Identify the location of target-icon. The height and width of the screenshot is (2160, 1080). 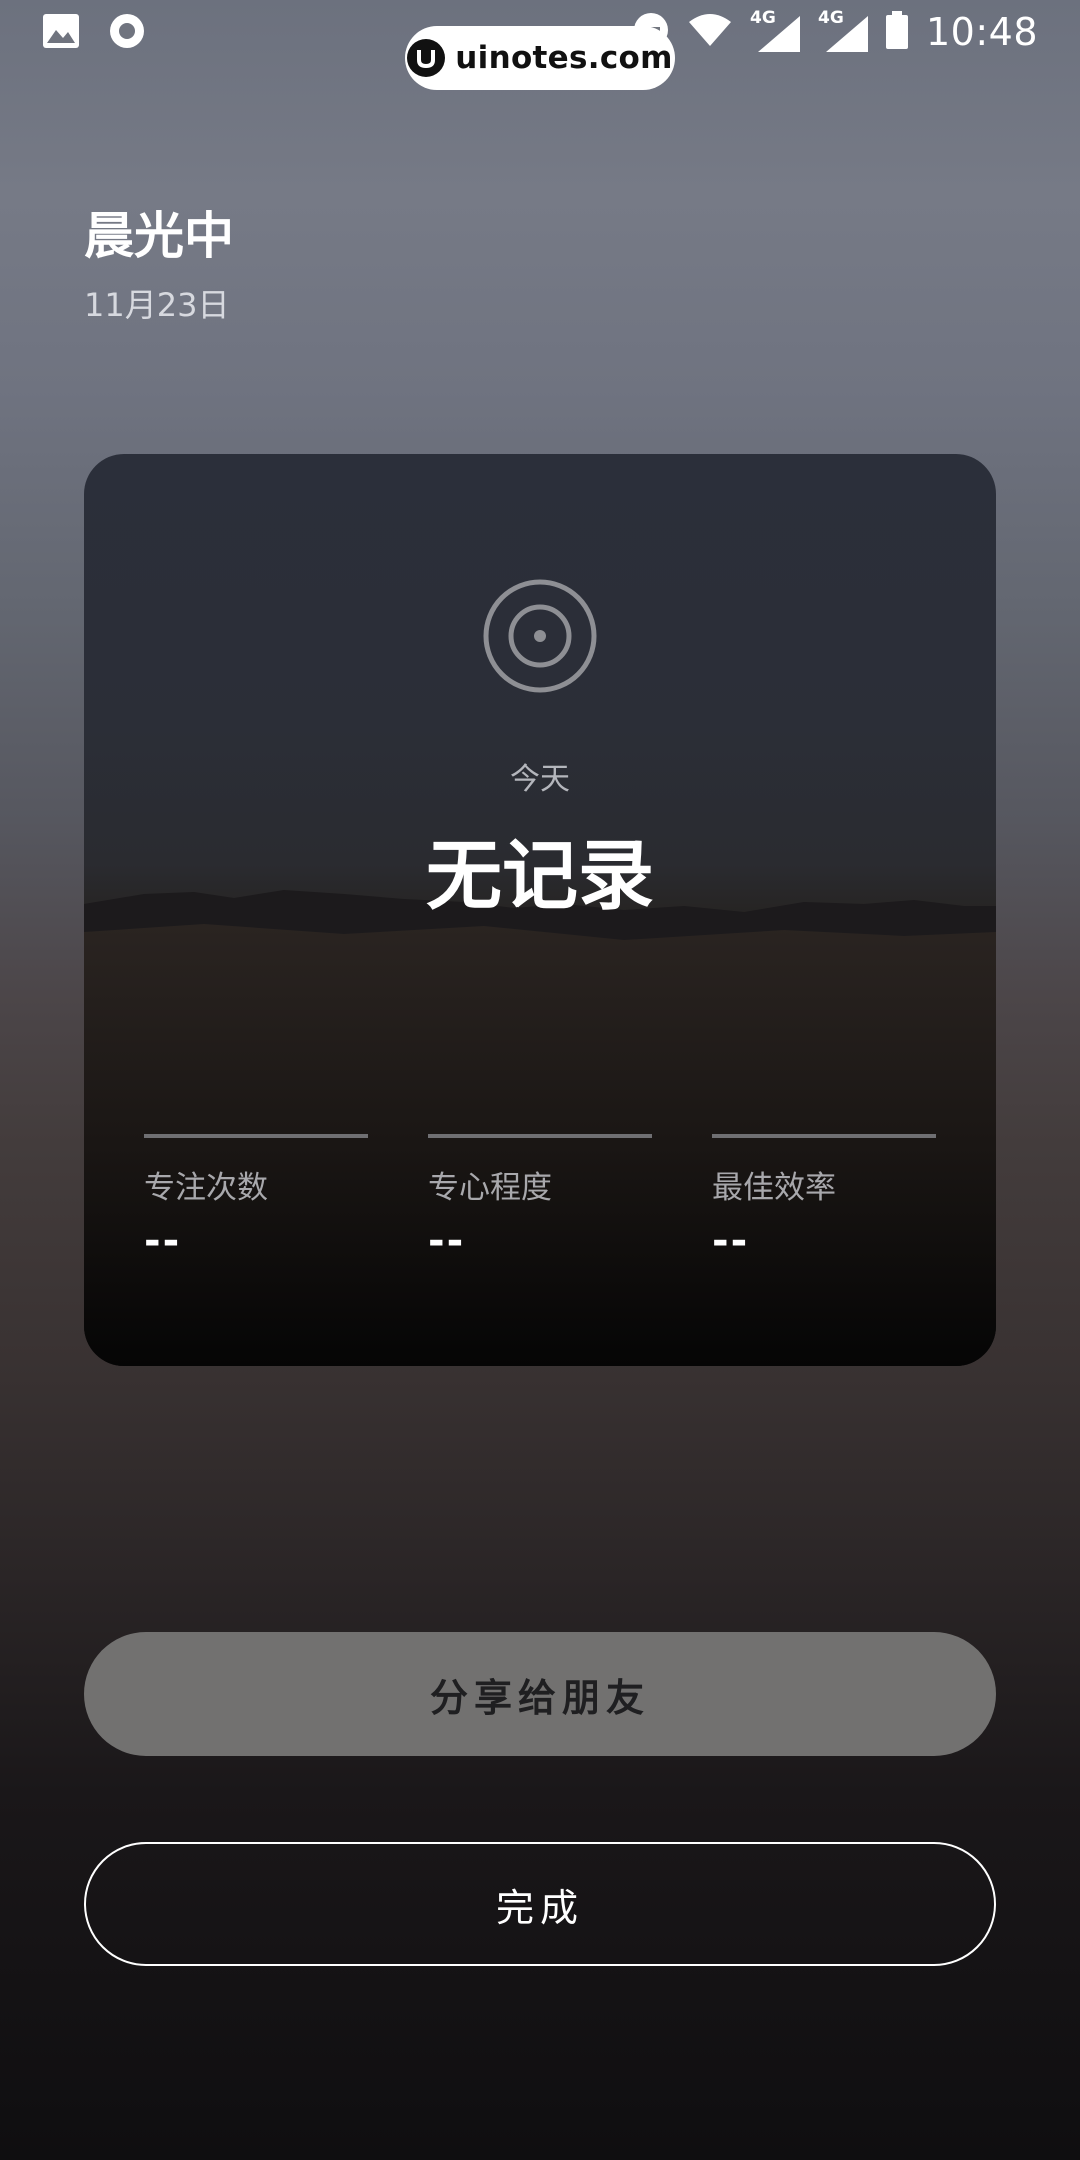
(540, 636).